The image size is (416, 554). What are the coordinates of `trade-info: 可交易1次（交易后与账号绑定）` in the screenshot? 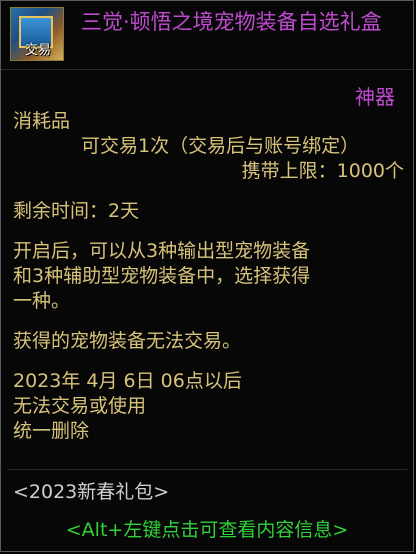 It's located at (220, 146).